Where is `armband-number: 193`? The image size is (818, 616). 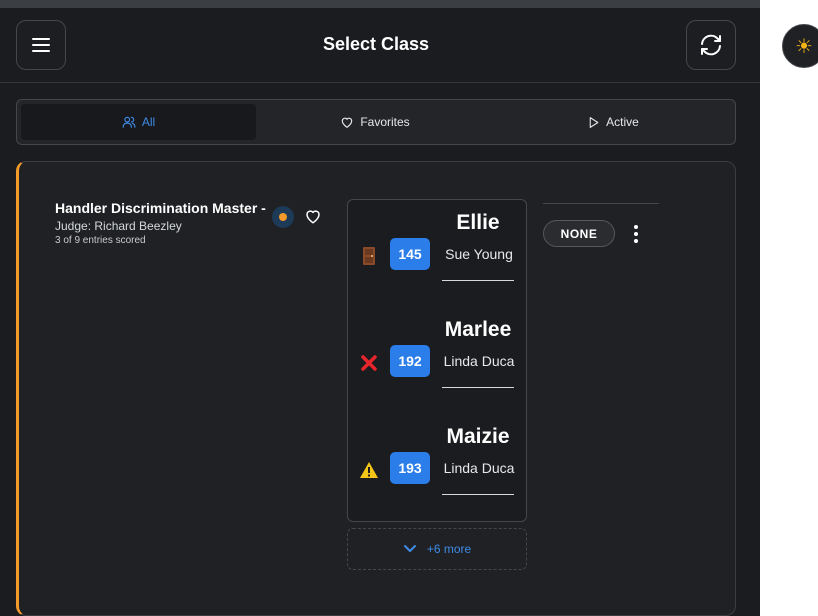 armband-number: 193 is located at coordinates (410, 468).